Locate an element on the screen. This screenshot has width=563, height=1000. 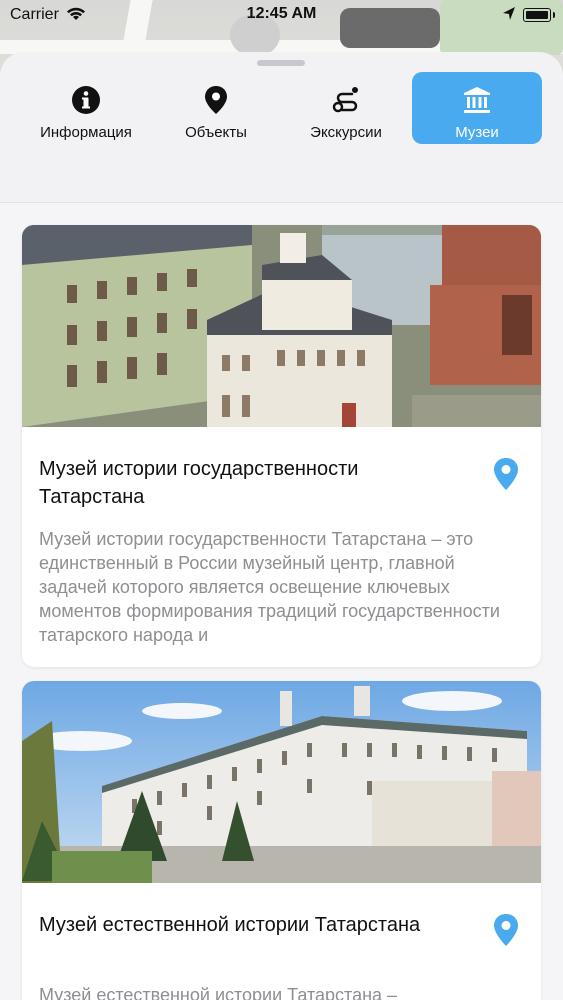
sheet-grabber is located at coordinates (281, 63).